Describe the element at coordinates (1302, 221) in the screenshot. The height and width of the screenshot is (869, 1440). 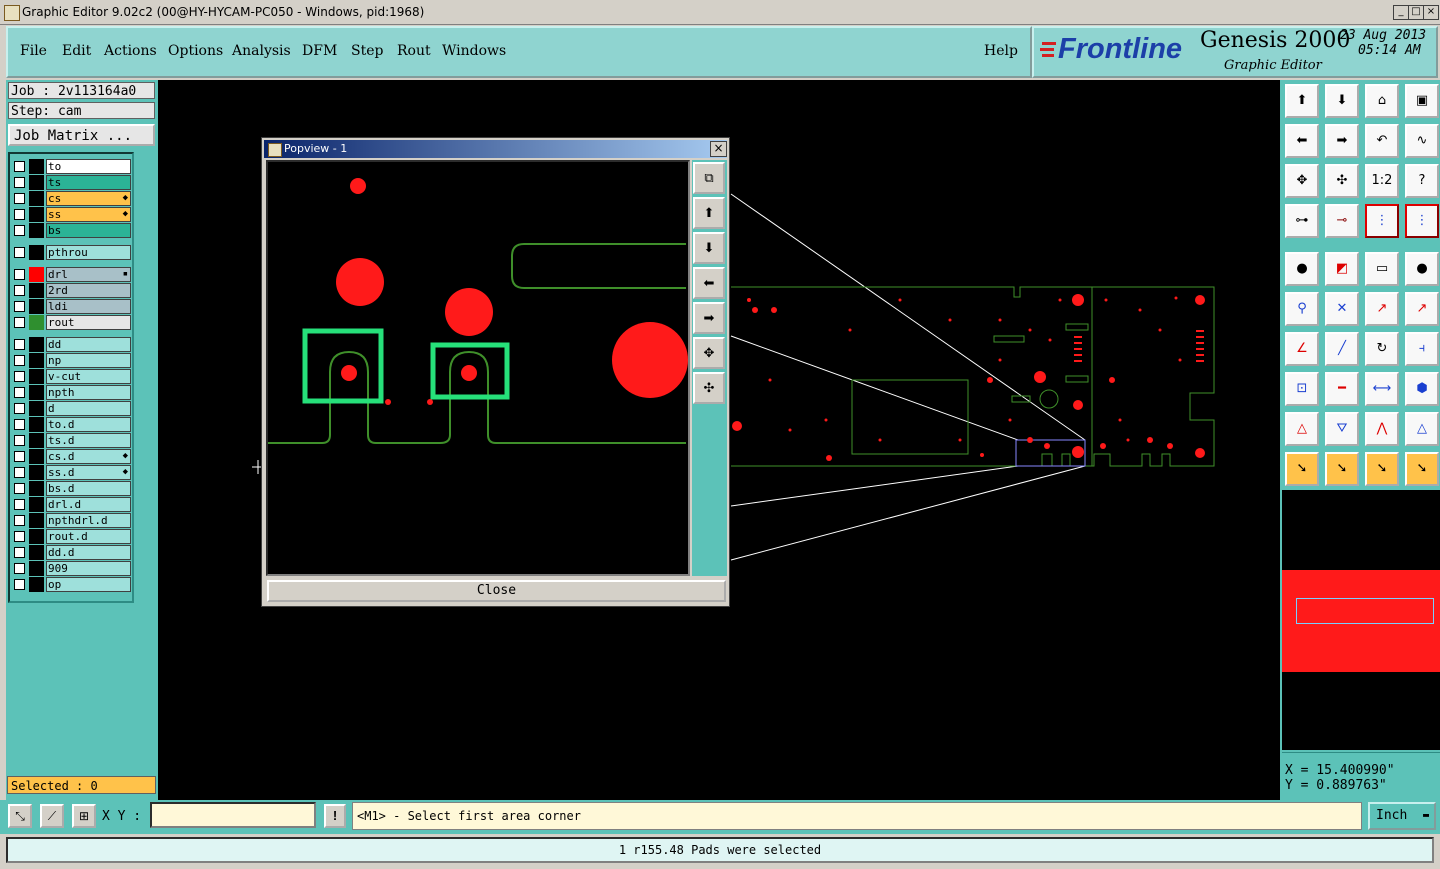
I see `measure-icon: ⊶` at that location.